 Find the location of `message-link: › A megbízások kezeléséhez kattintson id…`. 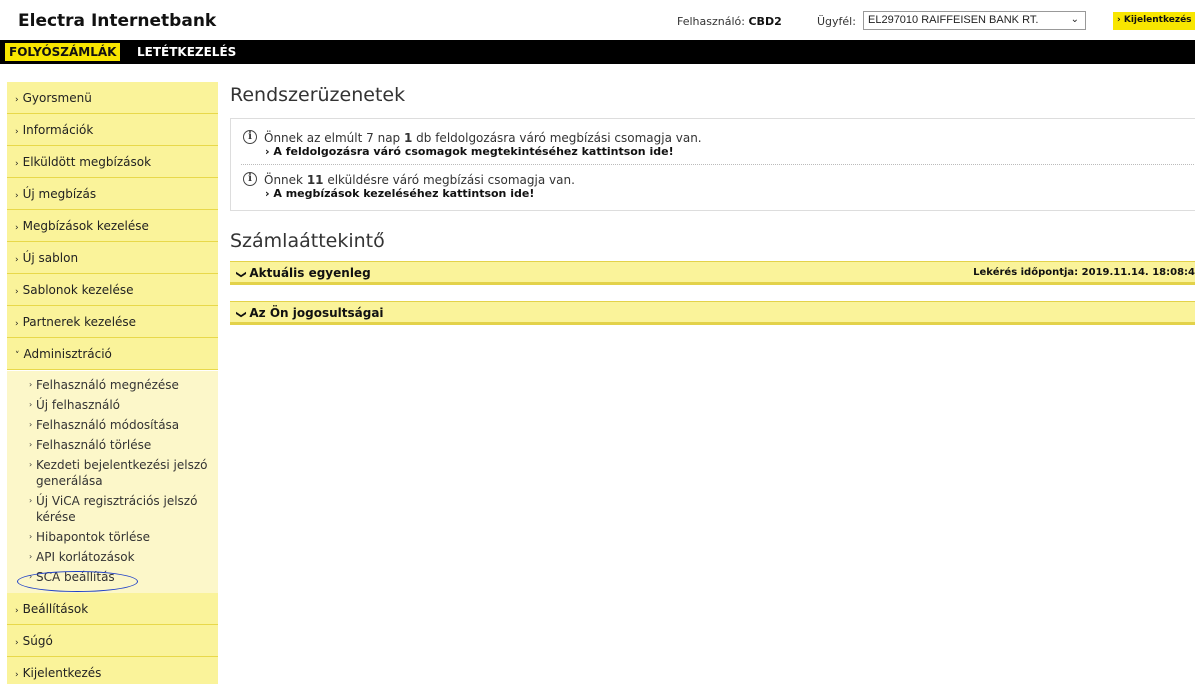

message-link: › A megbízások kezeléséhez kattintson id… is located at coordinates (399, 193).